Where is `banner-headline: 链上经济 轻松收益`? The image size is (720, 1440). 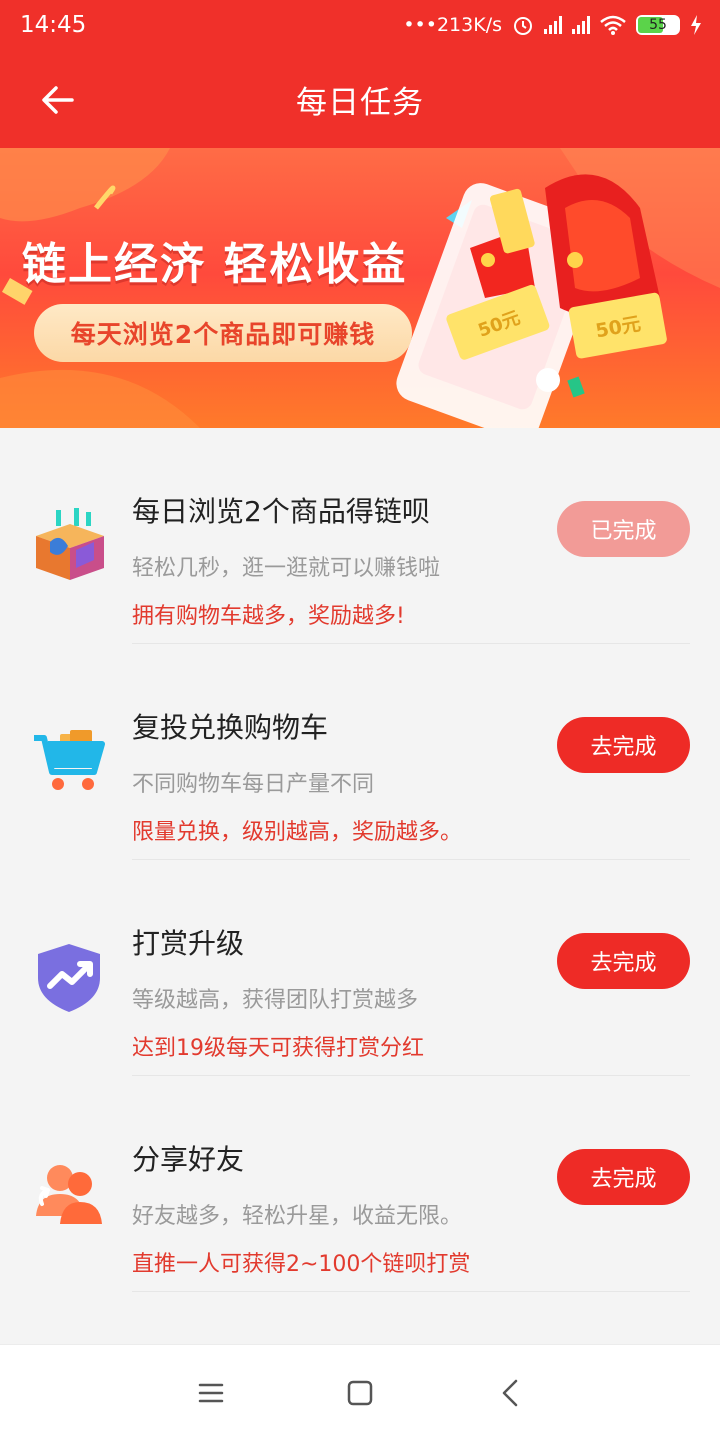 banner-headline: 链上经济 轻松收益 is located at coordinates (215, 264).